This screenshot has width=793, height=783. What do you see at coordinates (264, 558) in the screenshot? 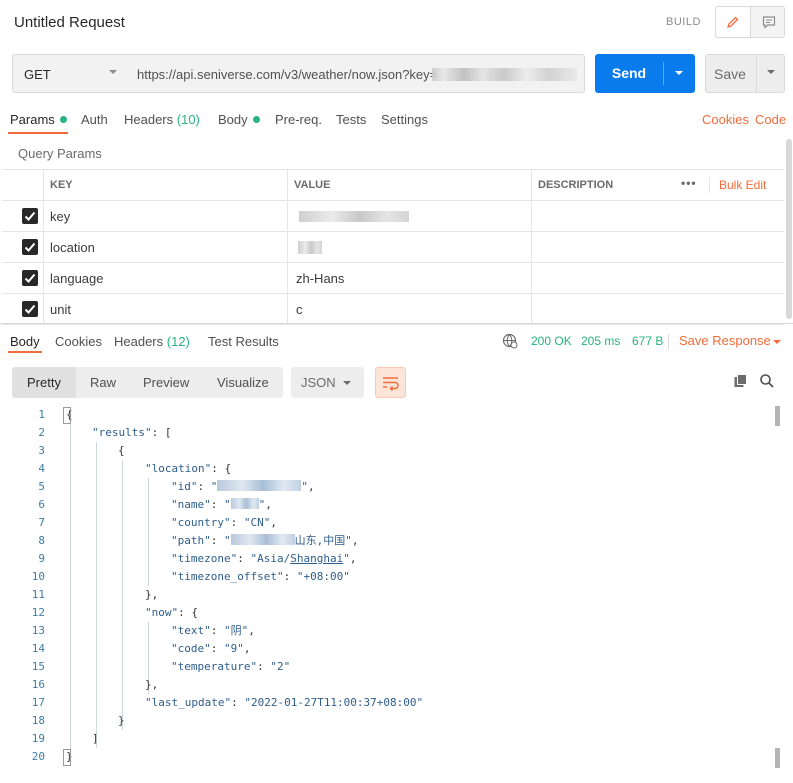
I see `code-line: "timezone": "Asia/Shanghai",` at bounding box center [264, 558].